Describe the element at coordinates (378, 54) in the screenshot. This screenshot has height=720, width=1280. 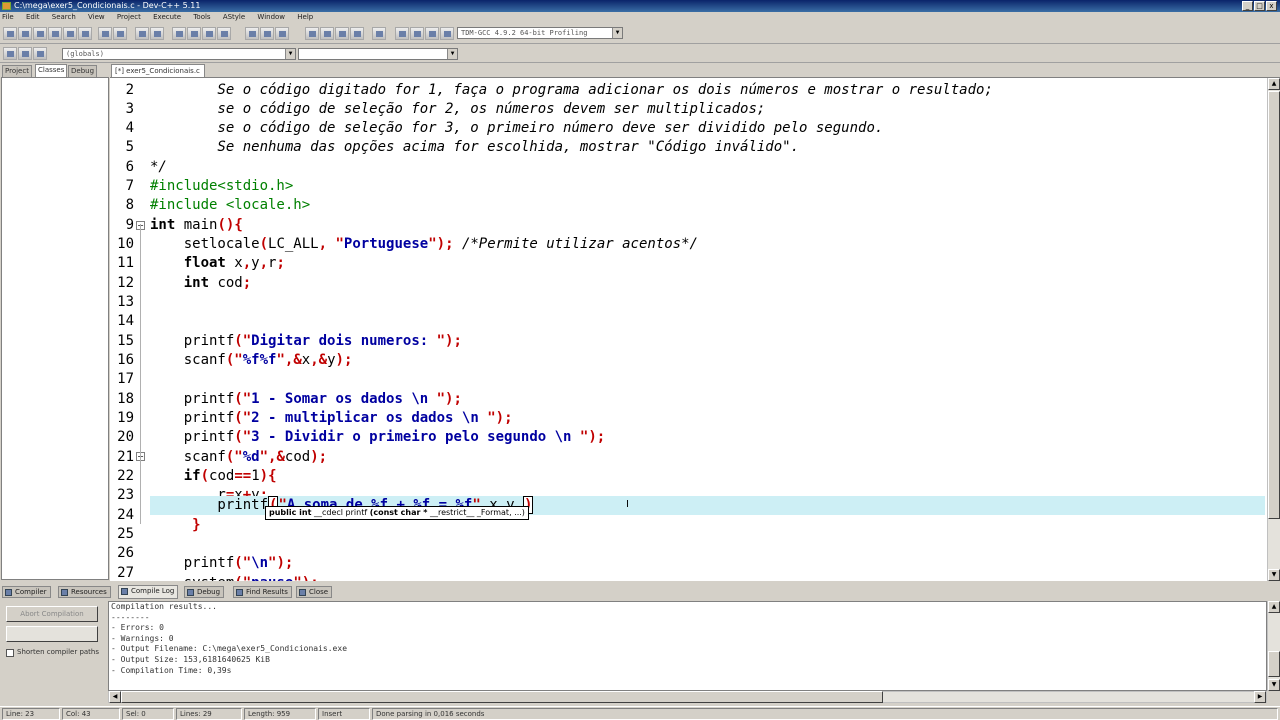
I see `function-select: ▼` at that location.